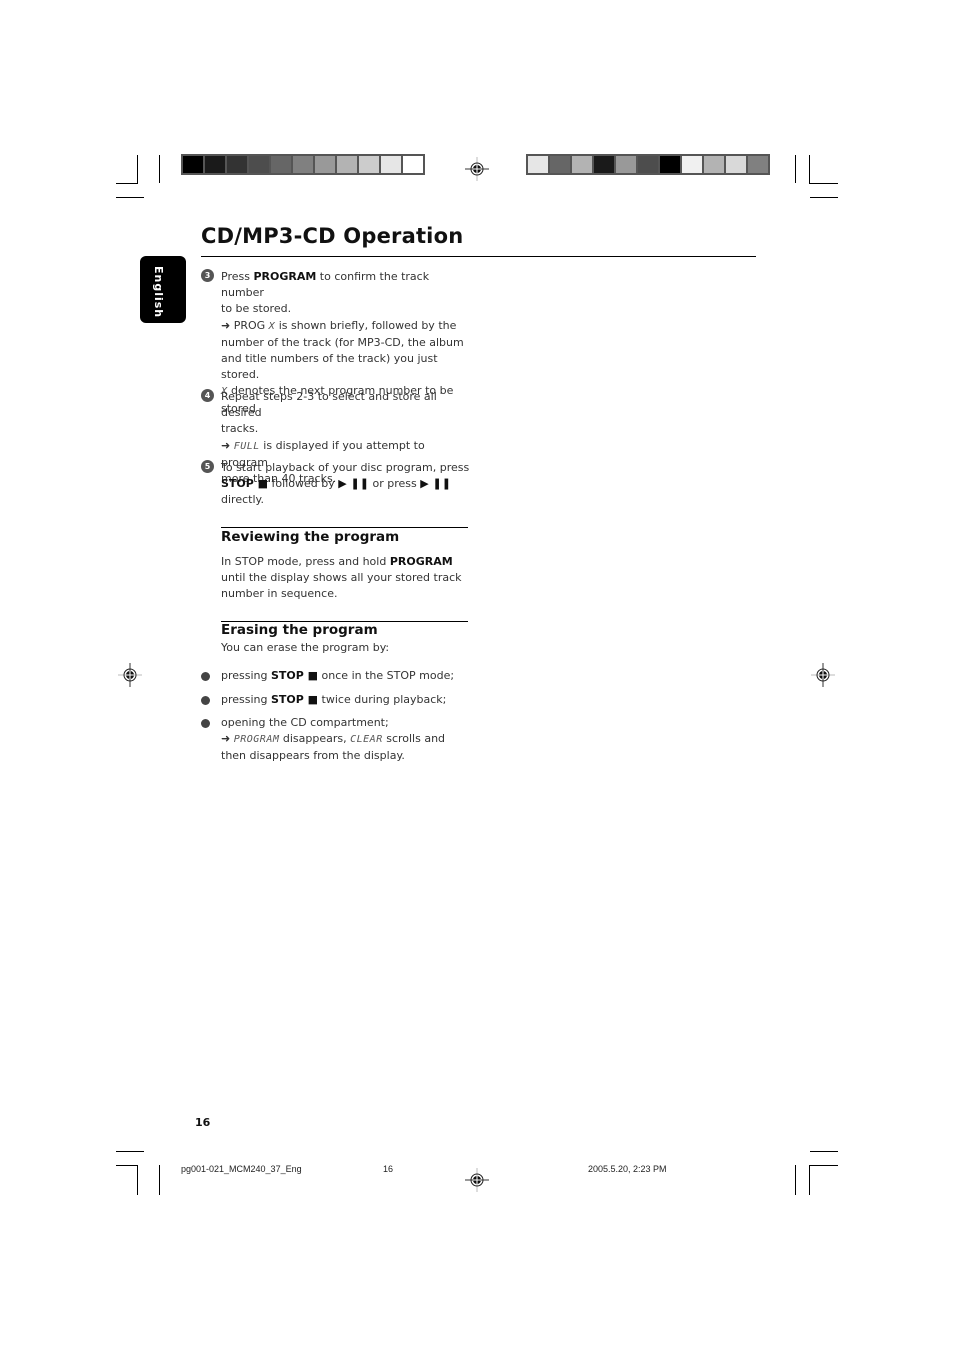 The width and height of the screenshot is (954, 1351). I want to click on text: Press, so click(237, 276).